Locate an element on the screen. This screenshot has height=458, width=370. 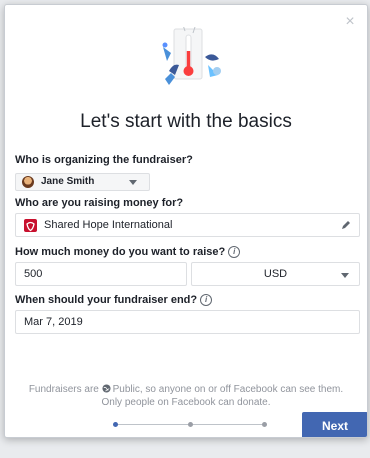
end-date-input: Mar 7, 2019 is located at coordinates (187, 322).